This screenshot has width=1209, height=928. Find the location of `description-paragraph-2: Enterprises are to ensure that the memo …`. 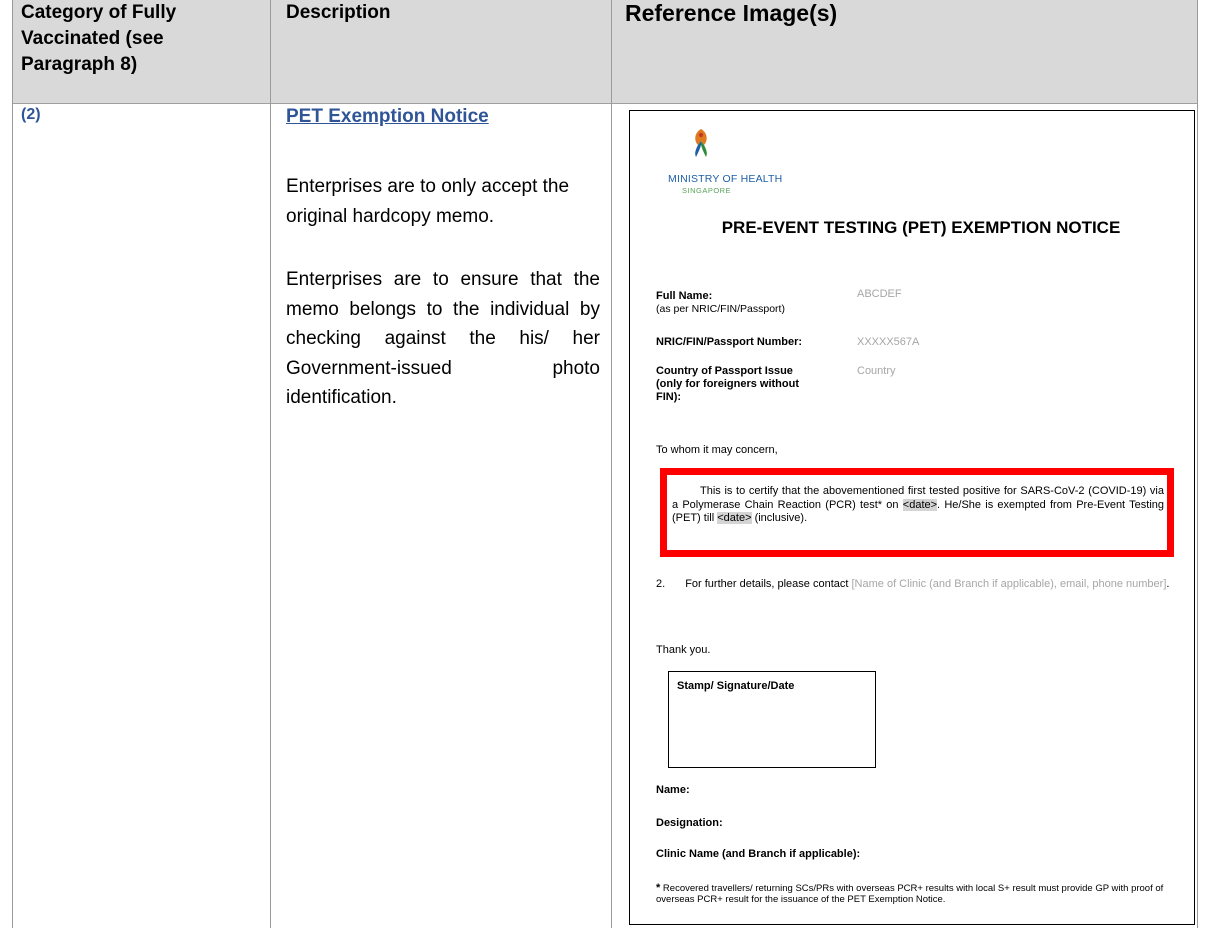

description-paragraph-2: Enterprises are to ensure that the memo … is located at coordinates (443, 338).